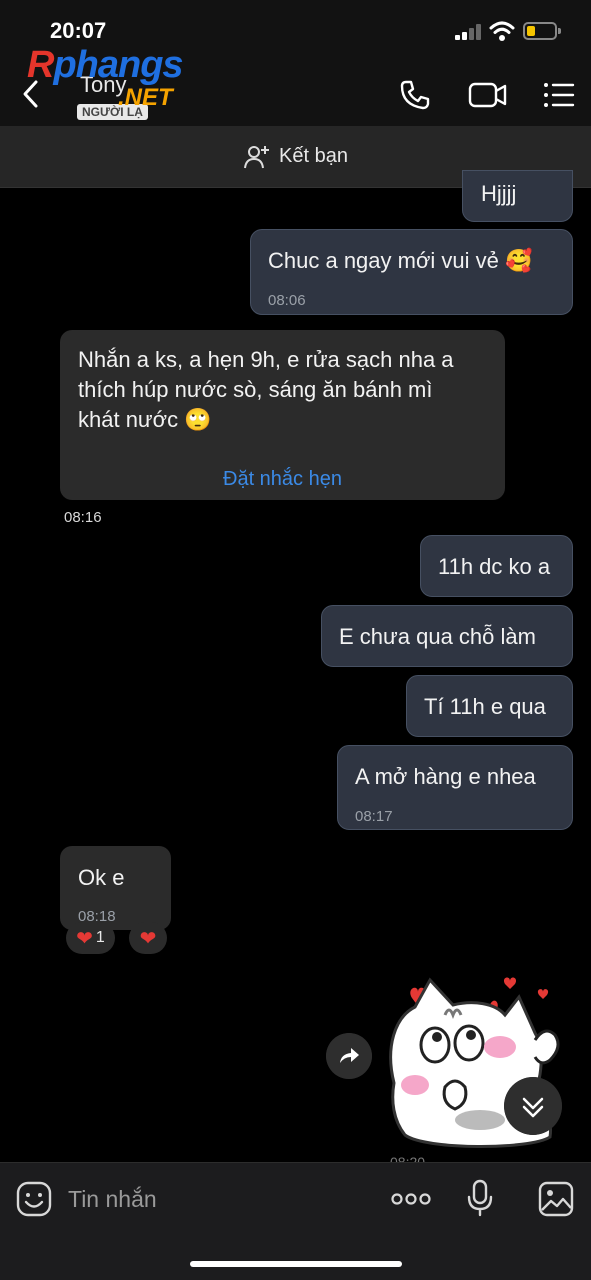  What do you see at coordinates (469, 32) in the screenshot?
I see `signal-icon` at bounding box center [469, 32].